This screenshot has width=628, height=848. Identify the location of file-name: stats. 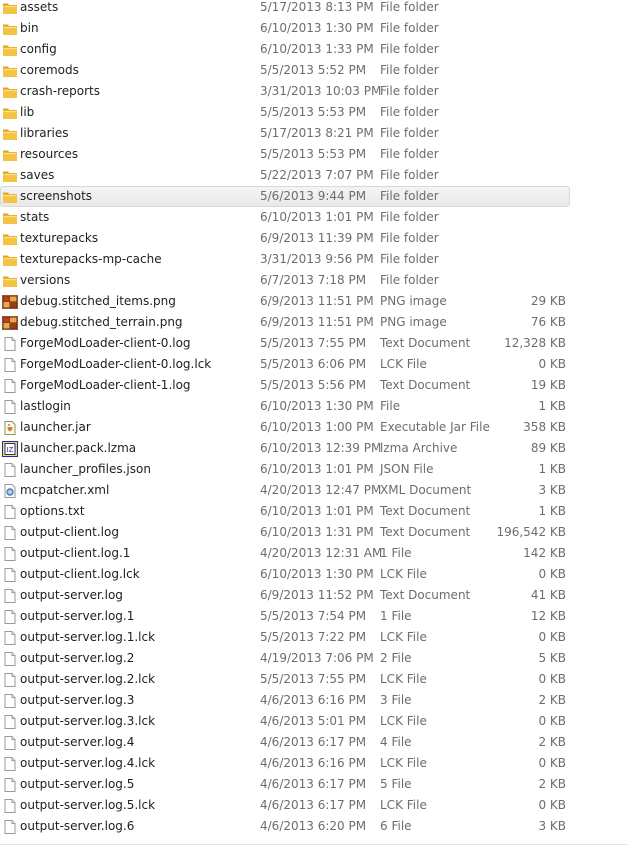
(35, 217).